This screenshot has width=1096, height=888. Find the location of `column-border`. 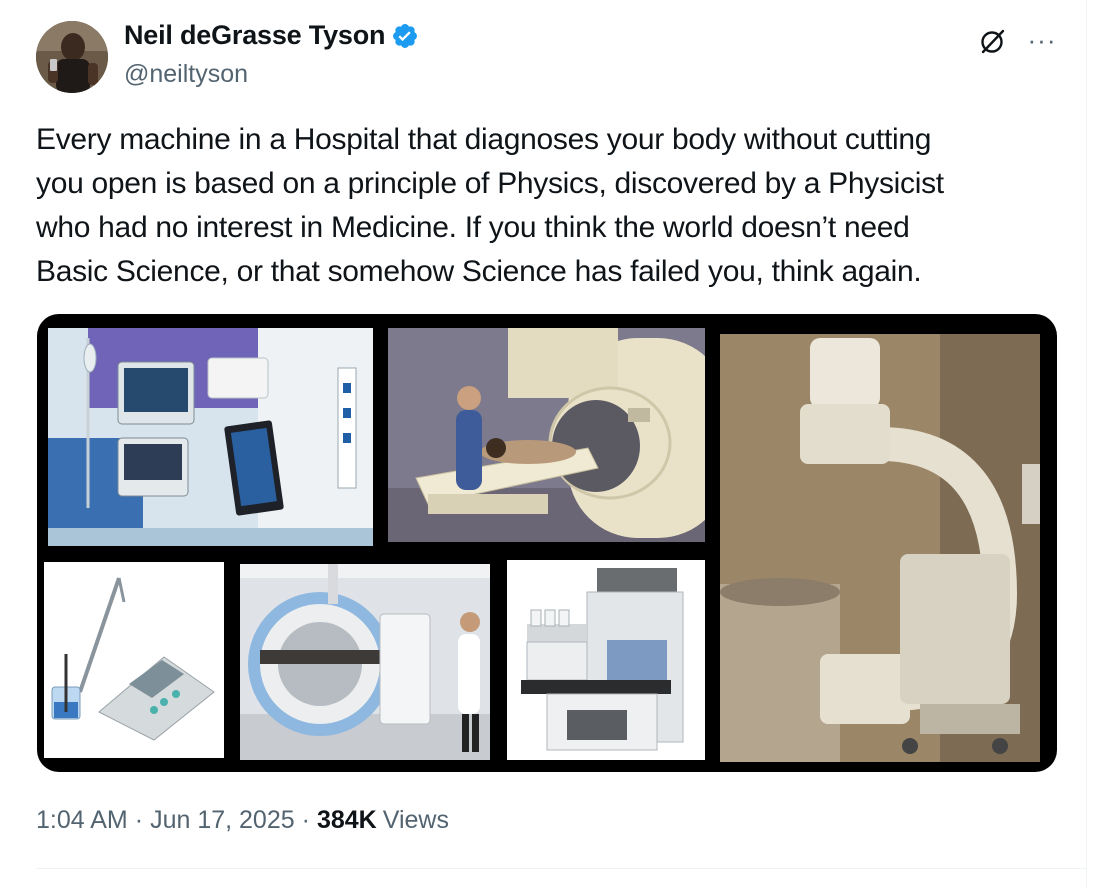

column-border is located at coordinates (1086, 444).